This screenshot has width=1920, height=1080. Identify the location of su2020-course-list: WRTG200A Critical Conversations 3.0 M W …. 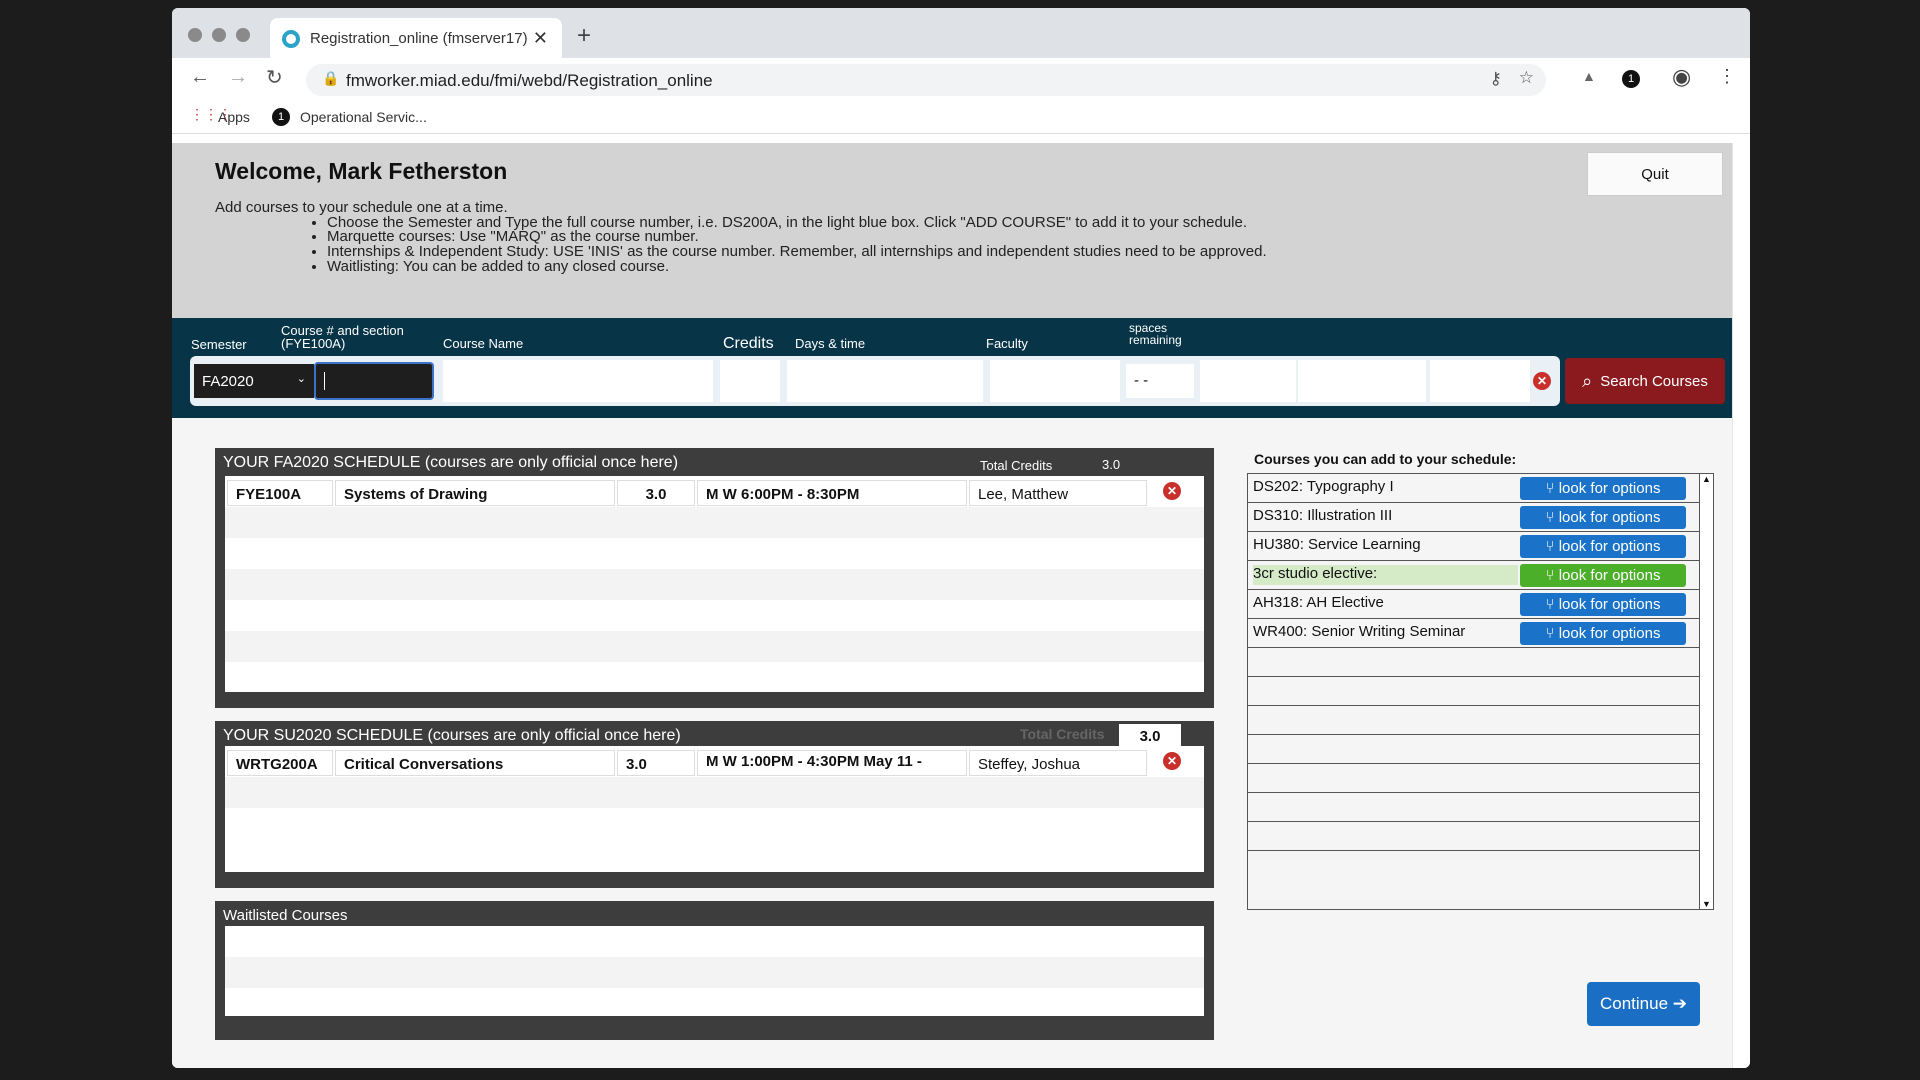
(714, 809).